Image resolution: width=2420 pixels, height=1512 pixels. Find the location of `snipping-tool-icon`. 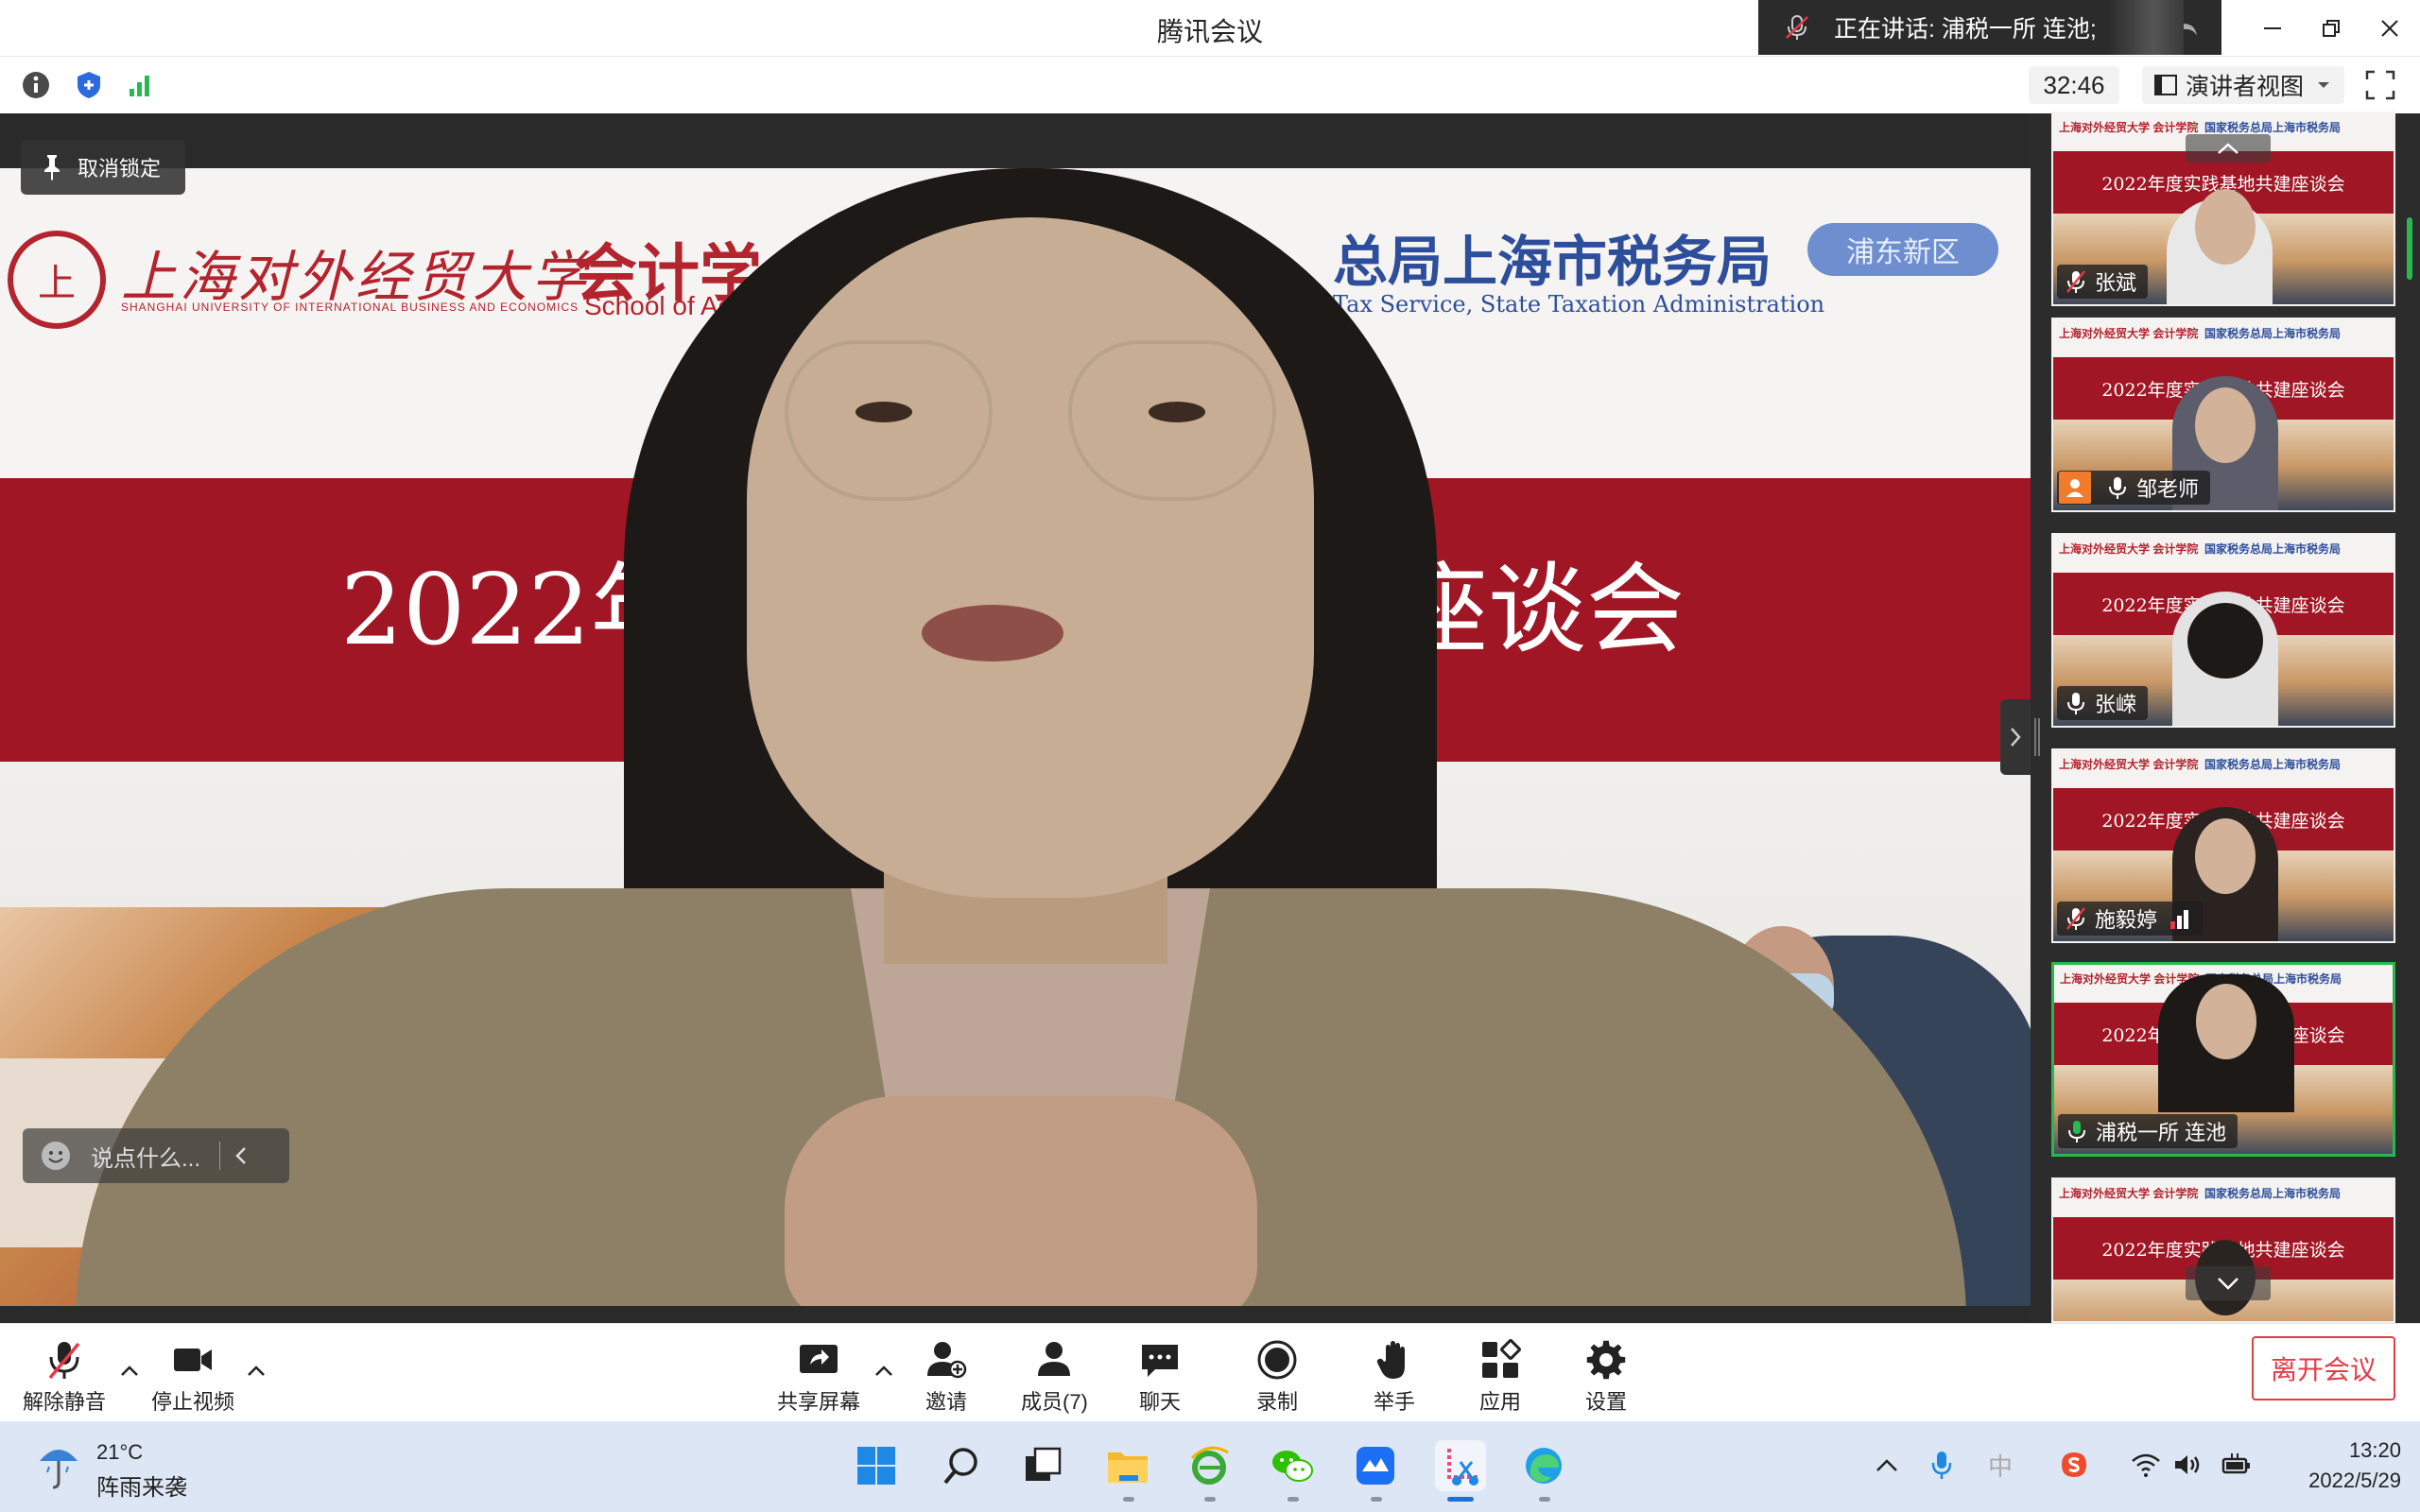

snipping-tool-icon is located at coordinates (1462, 1467).